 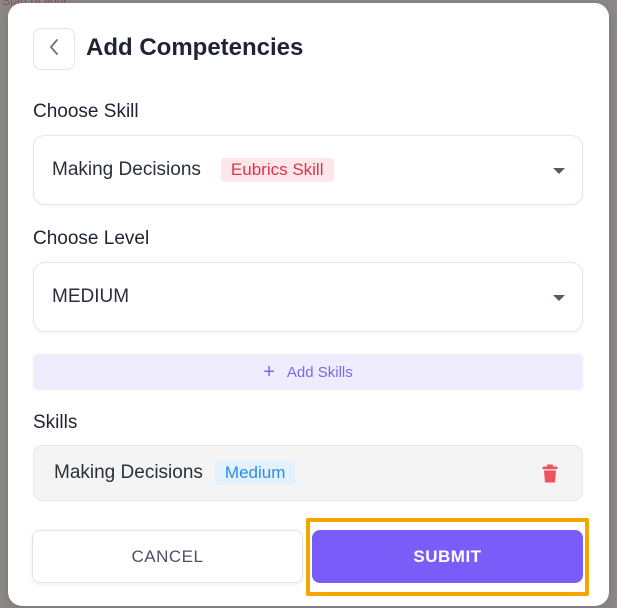 What do you see at coordinates (91, 238) in the screenshot?
I see `choose-level-label: Choose Level` at bounding box center [91, 238].